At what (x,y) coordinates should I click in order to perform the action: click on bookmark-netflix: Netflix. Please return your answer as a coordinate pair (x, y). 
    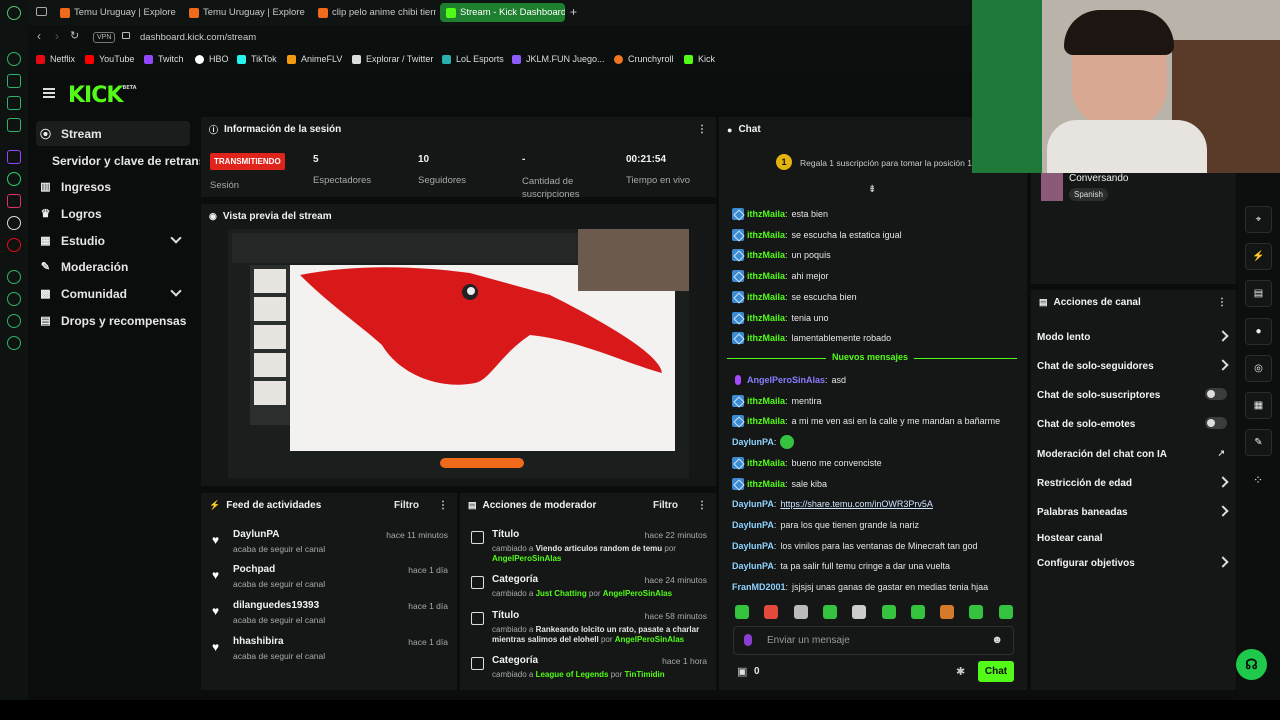
    Looking at the image, I should click on (55, 59).